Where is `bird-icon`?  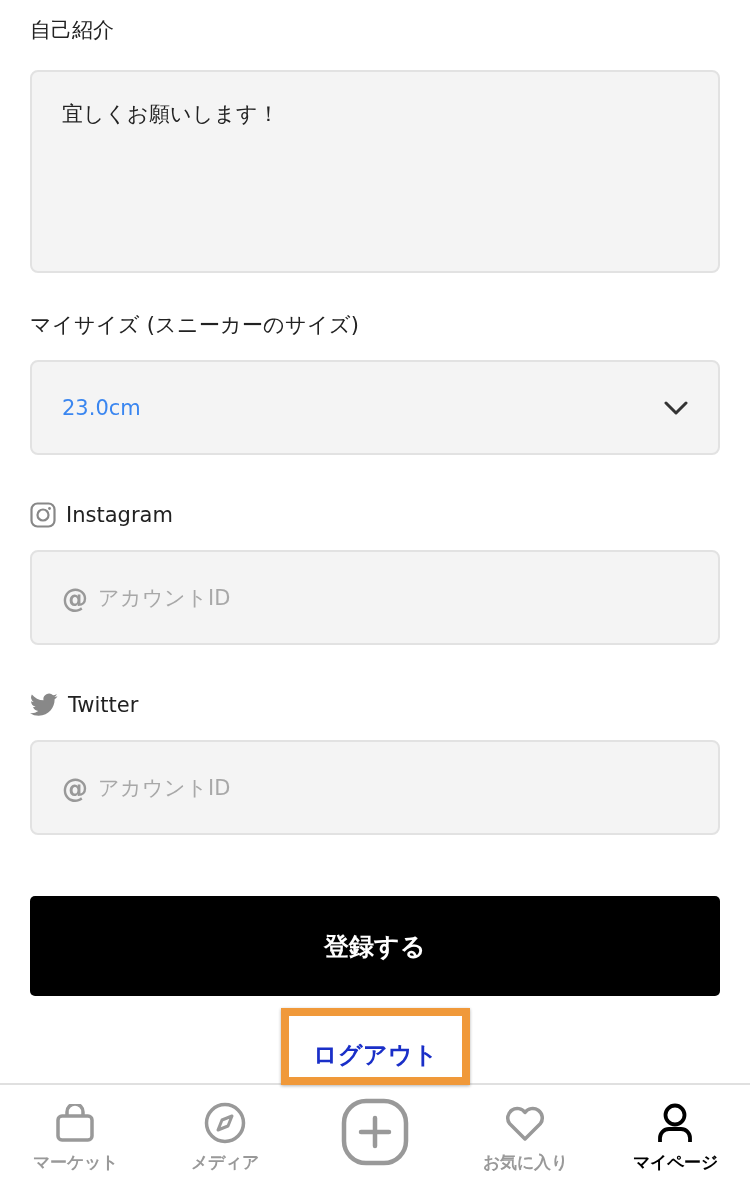
bird-icon is located at coordinates (44, 705).